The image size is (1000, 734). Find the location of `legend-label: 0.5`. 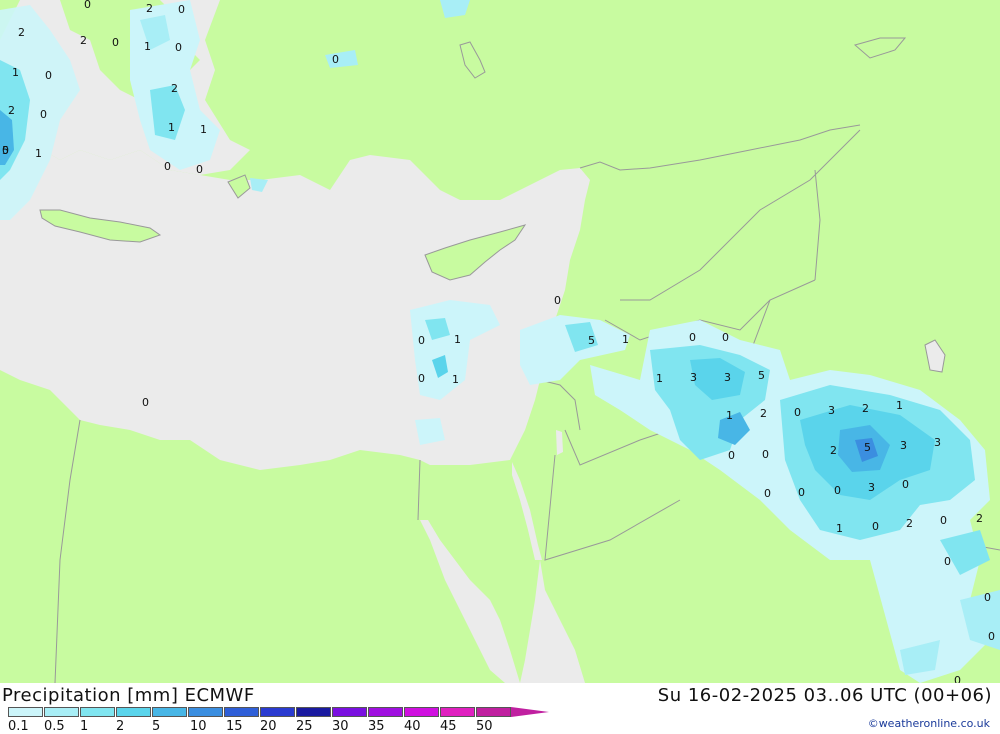

legend-label: 0.5 is located at coordinates (54, 726).